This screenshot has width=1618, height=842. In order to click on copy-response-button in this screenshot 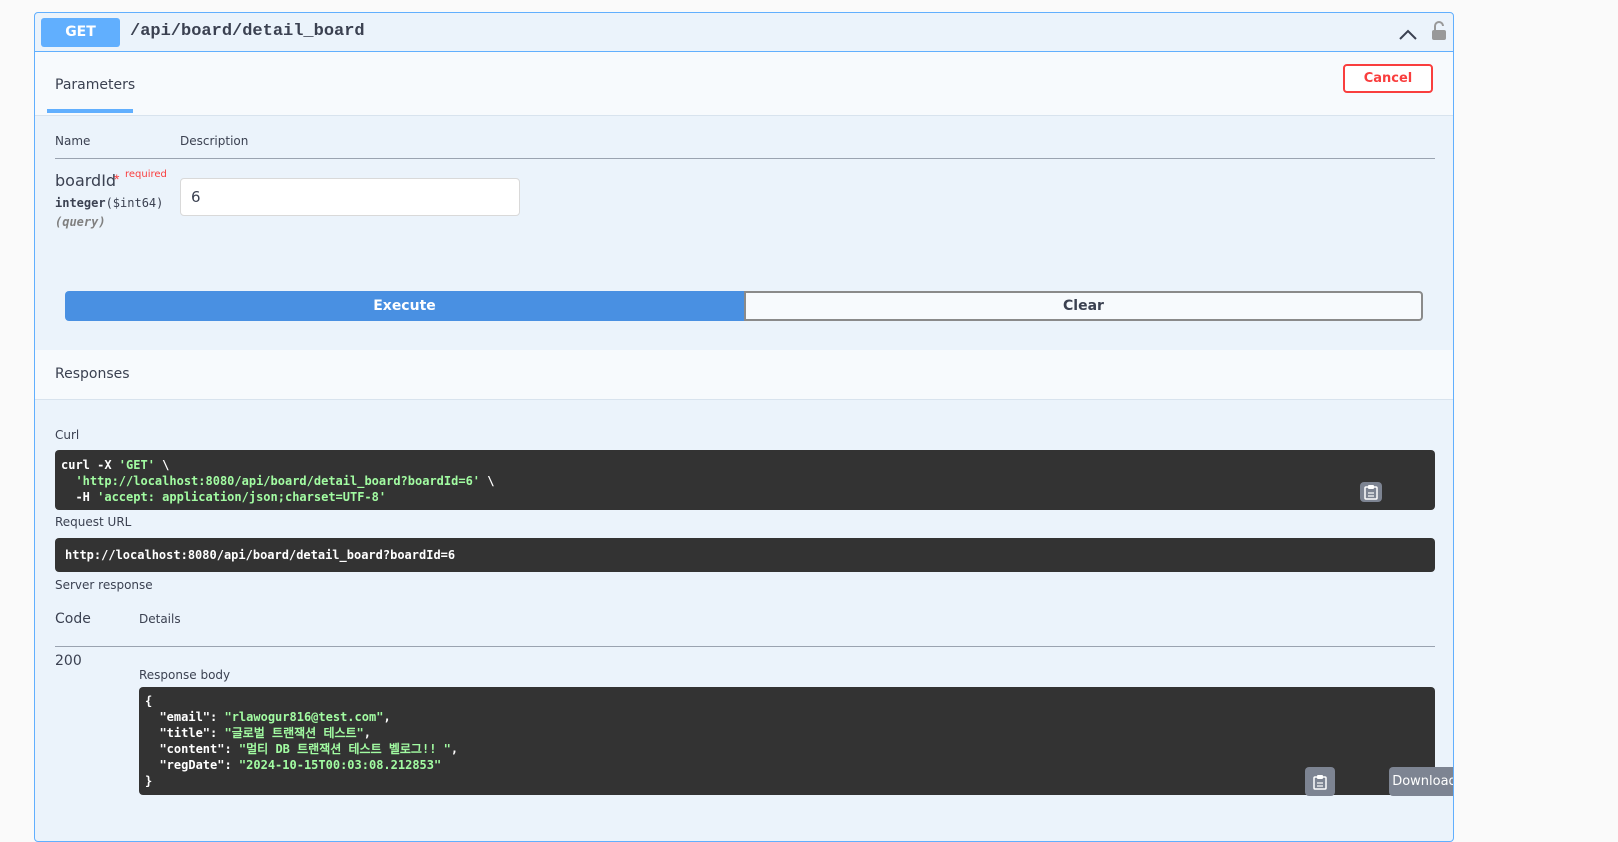, I will do `click(1320, 781)`.